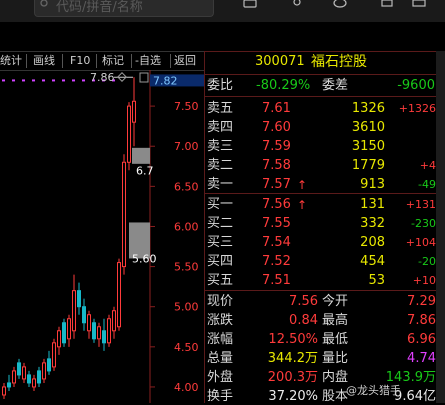  What do you see at coordinates (204, 227) in the screenshot?
I see `chart-panel-divider` at bounding box center [204, 227].